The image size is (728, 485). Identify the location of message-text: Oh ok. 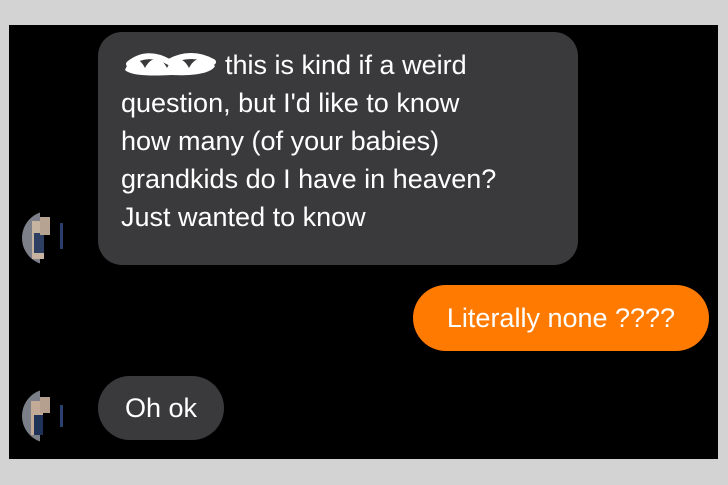
(161, 408).